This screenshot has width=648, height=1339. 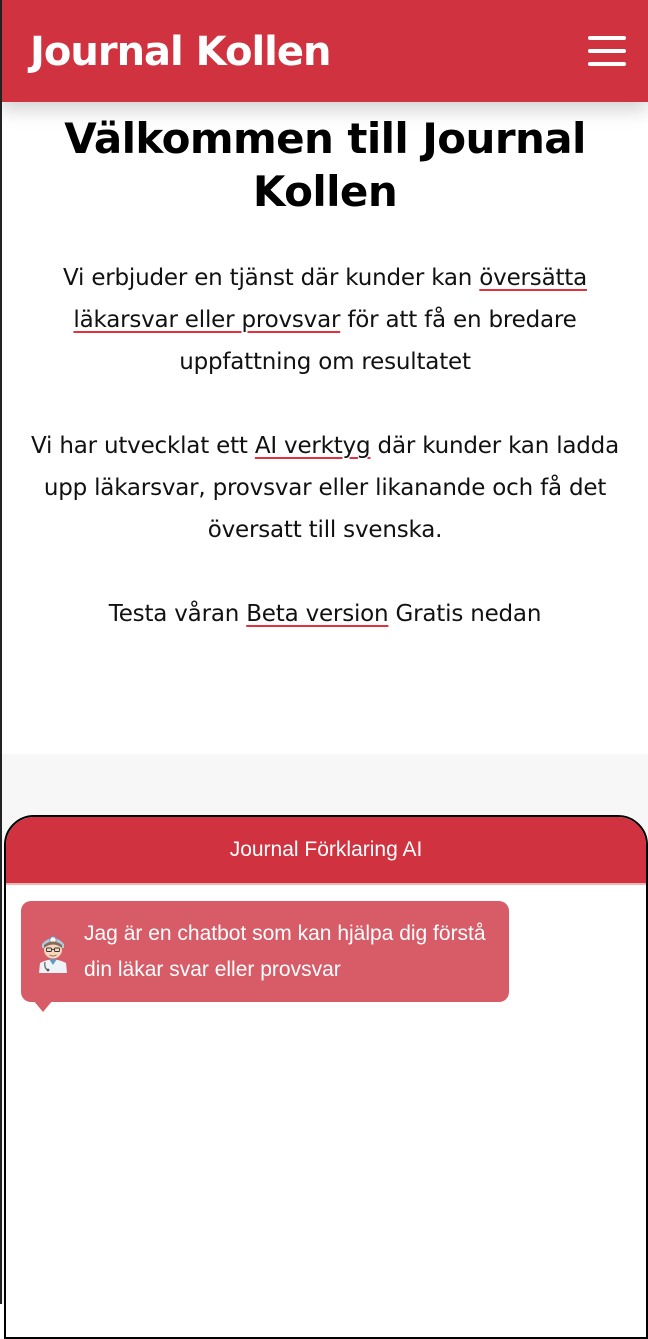 I want to click on intro-text-start: Vi erbjuder en tjänst där kunder kan, so click(x=271, y=278).